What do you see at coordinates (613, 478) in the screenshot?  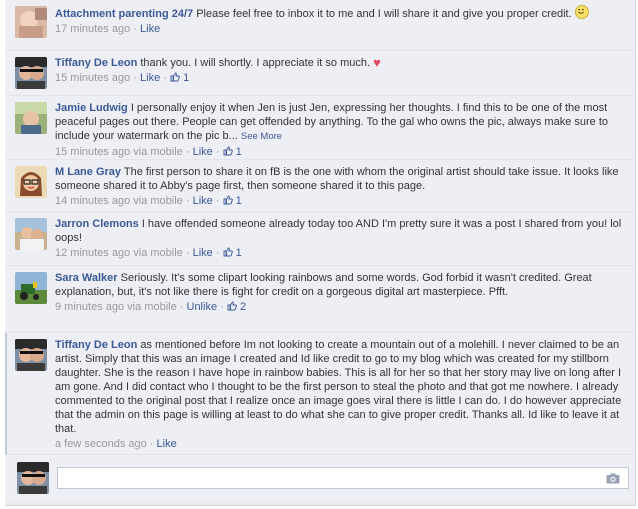 I see `camera-icon` at bounding box center [613, 478].